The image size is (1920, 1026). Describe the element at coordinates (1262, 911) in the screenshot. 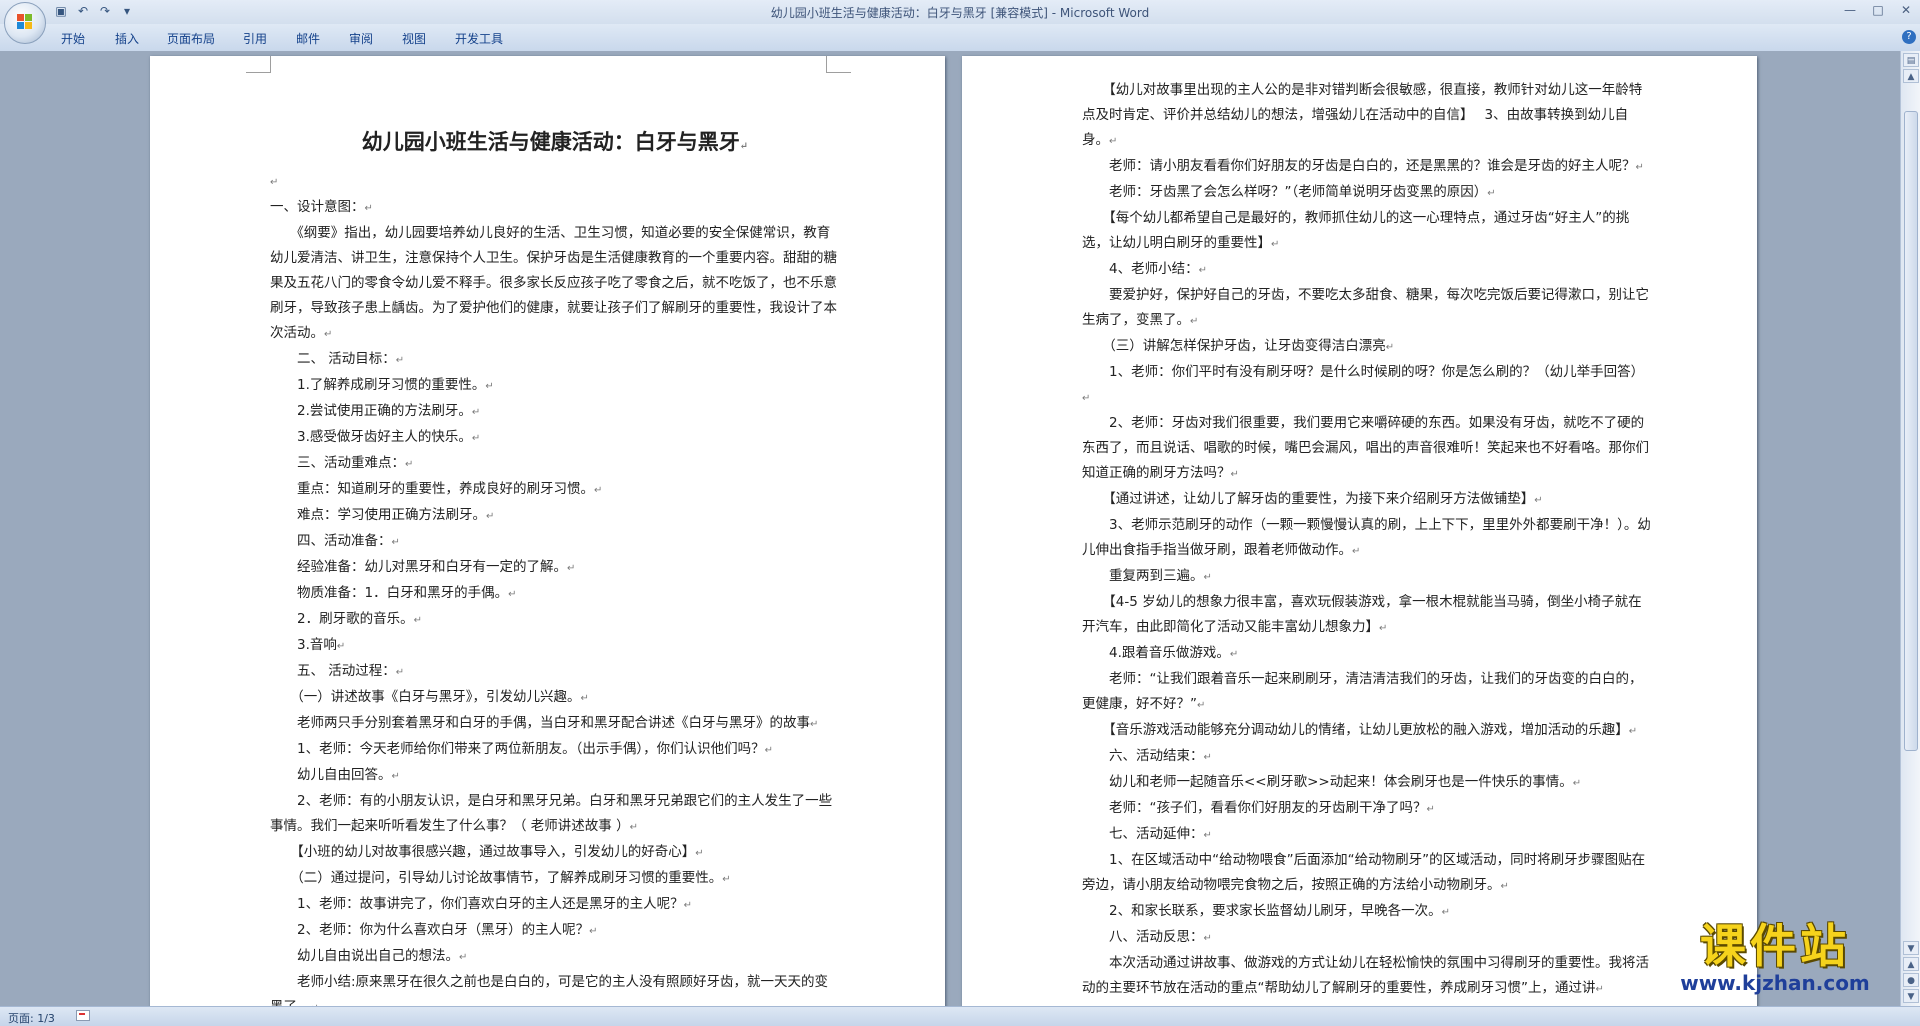

I see `paragraph-text: 2、和家长联系，要求家长监督幼儿刷牙，早晚各一次。` at that location.